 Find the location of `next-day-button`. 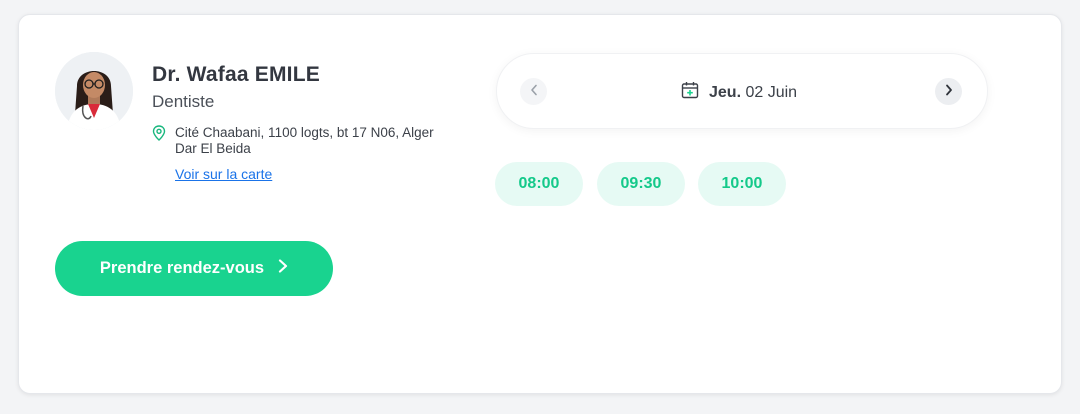

next-day-button is located at coordinates (948, 91).